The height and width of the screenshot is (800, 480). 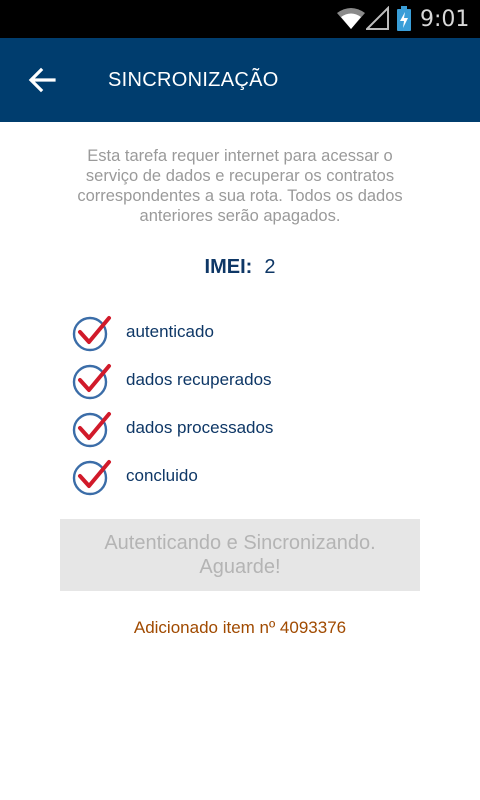 I want to click on page-title: SINCRONIZAÇÃO, so click(x=193, y=80).